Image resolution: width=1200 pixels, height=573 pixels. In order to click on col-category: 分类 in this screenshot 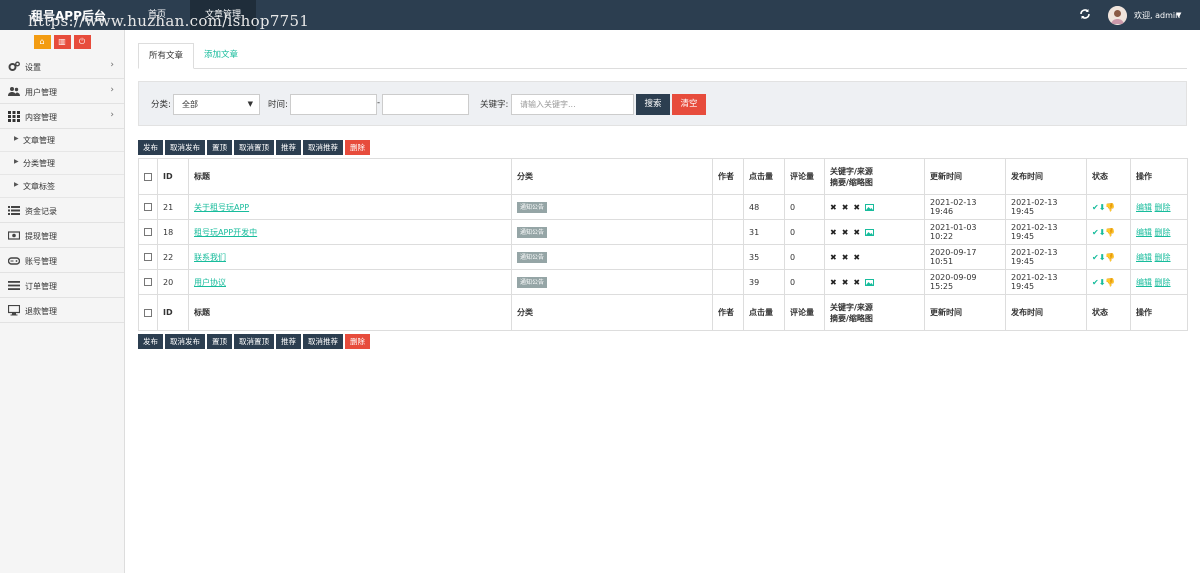, I will do `click(612, 176)`.